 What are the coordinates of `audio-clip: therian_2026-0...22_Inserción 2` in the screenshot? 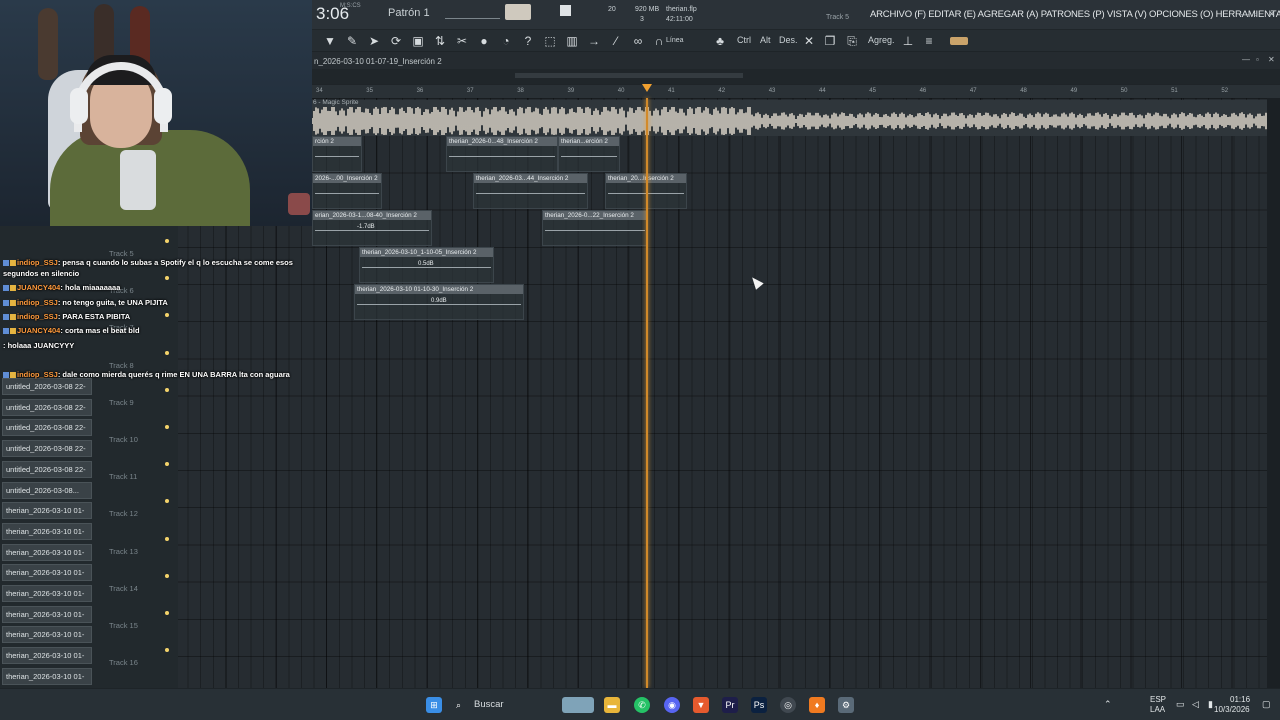 It's located at (595, 228).